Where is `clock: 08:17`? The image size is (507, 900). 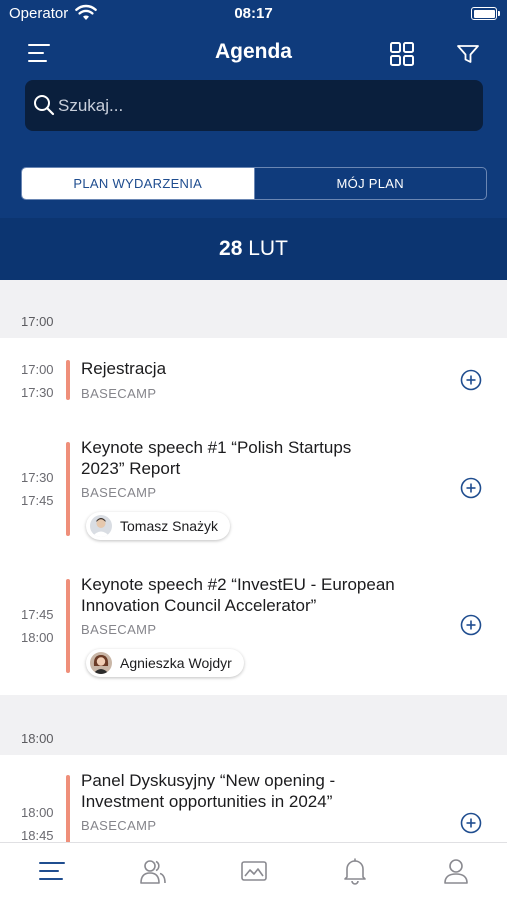 clock: 08:17 is located at coordinates (253, 13).